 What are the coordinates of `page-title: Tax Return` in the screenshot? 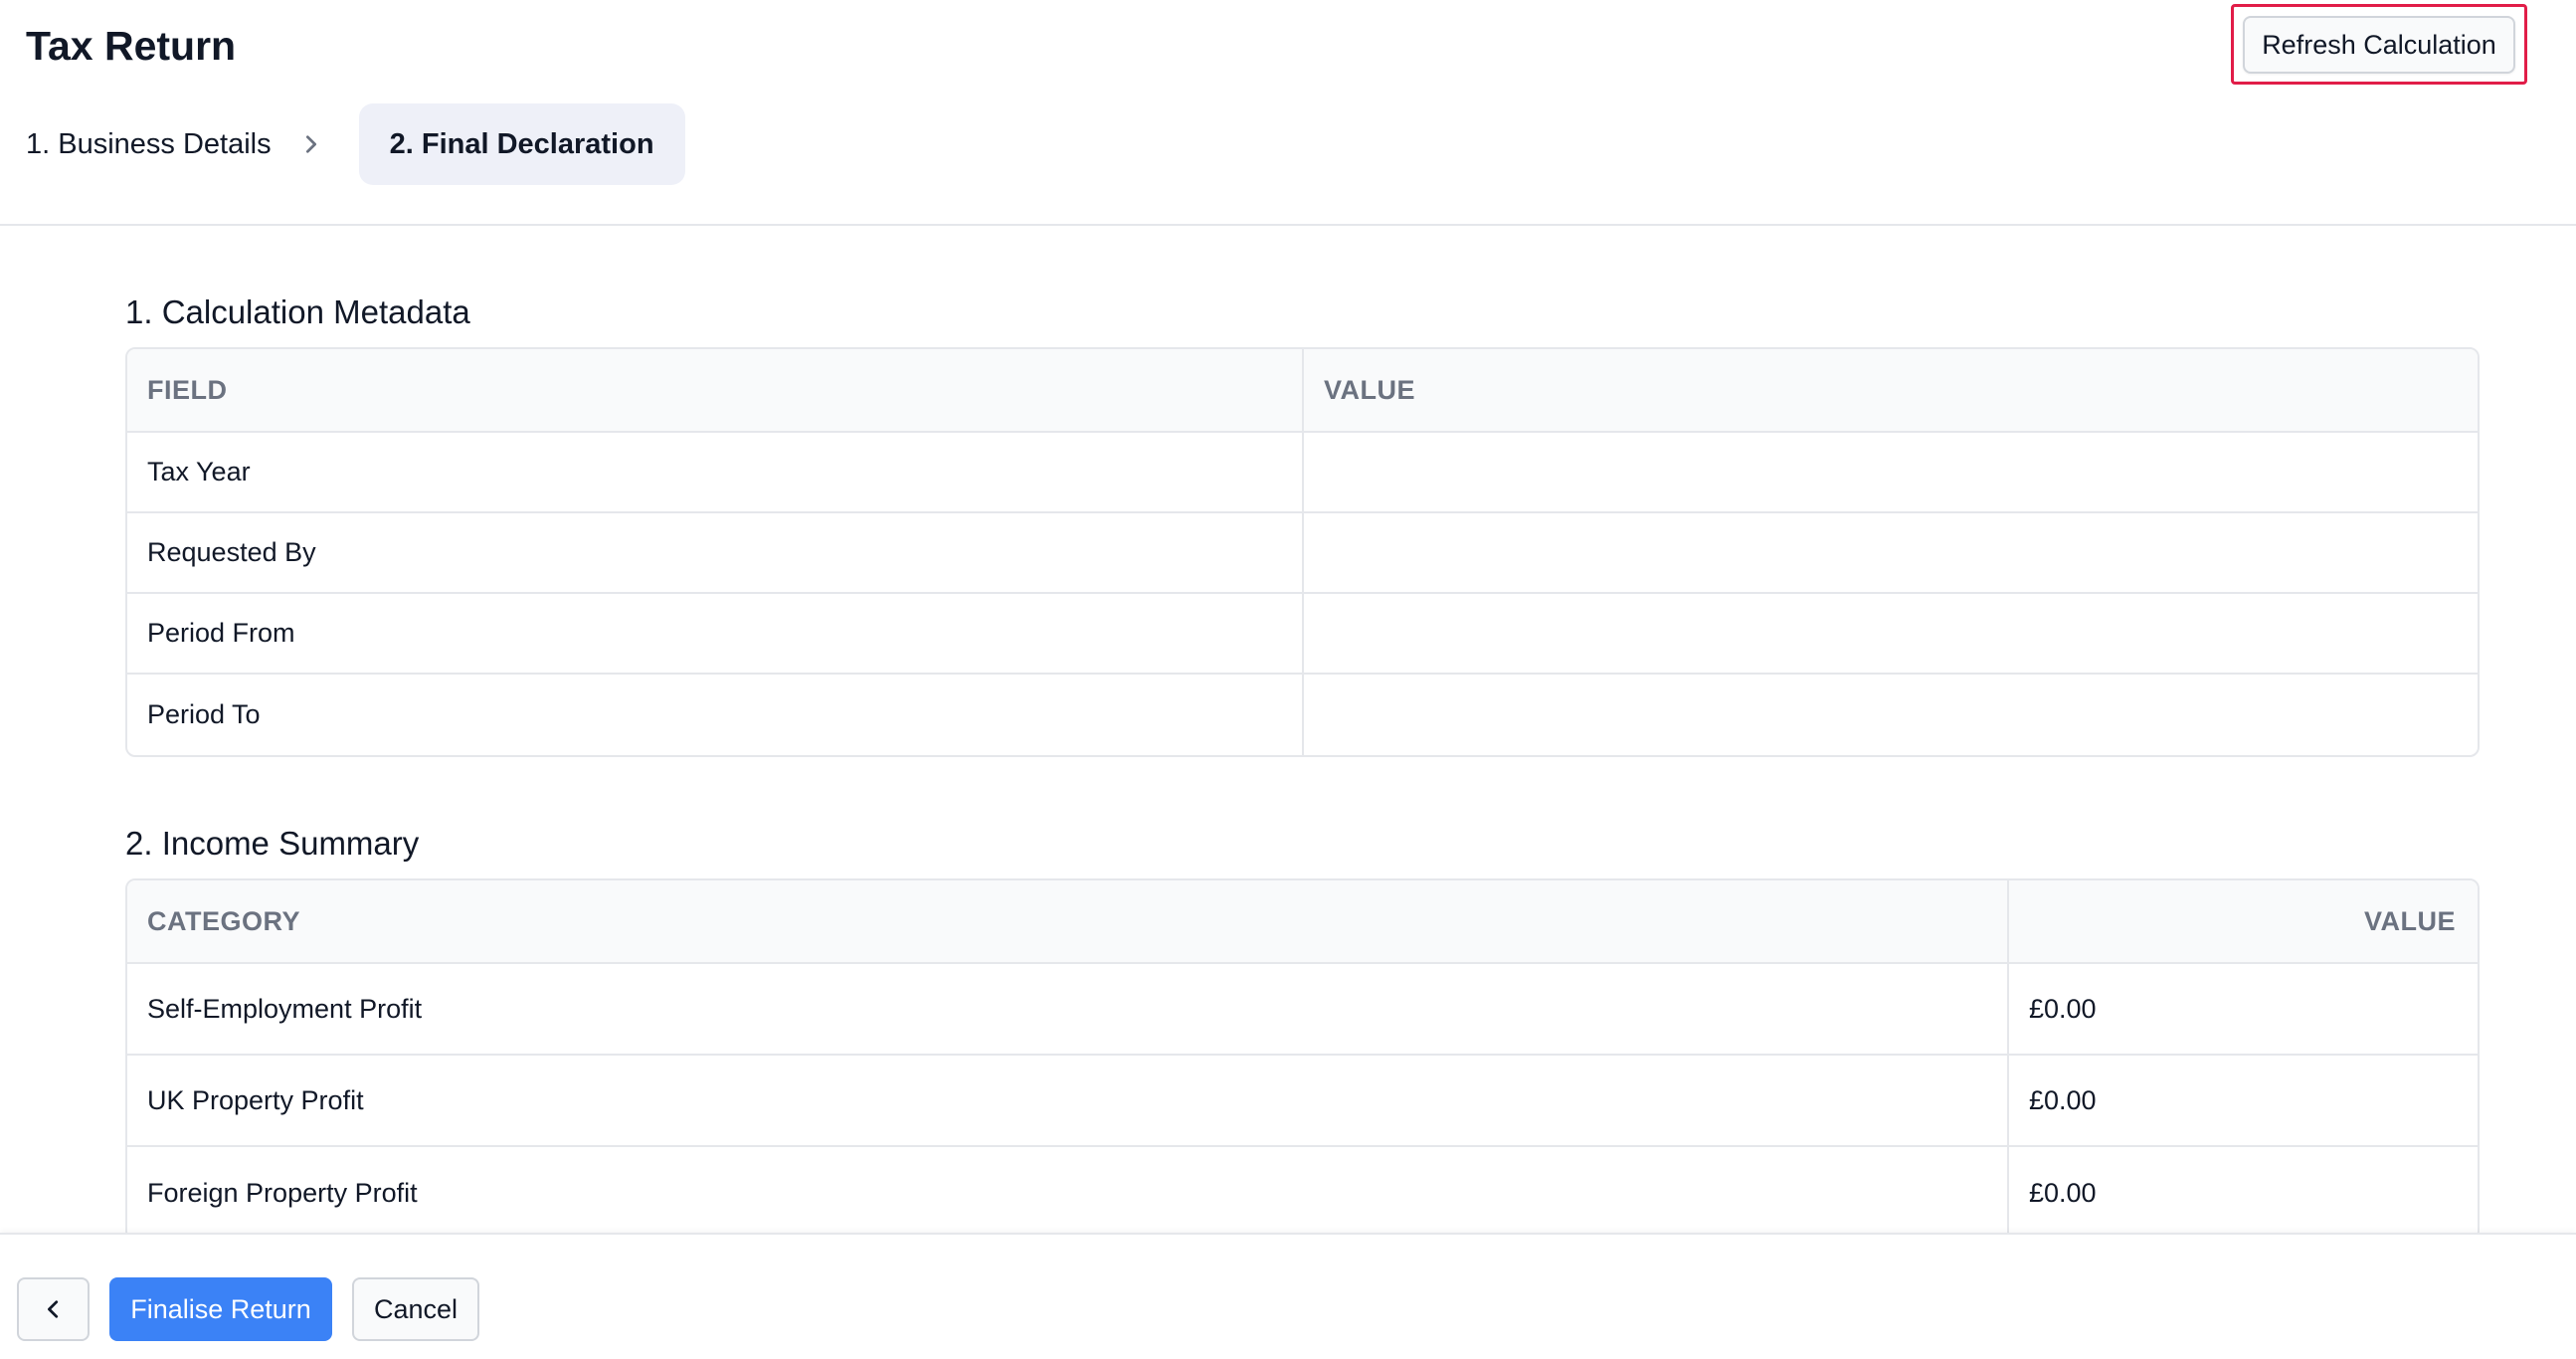 It's located at (131, 46).